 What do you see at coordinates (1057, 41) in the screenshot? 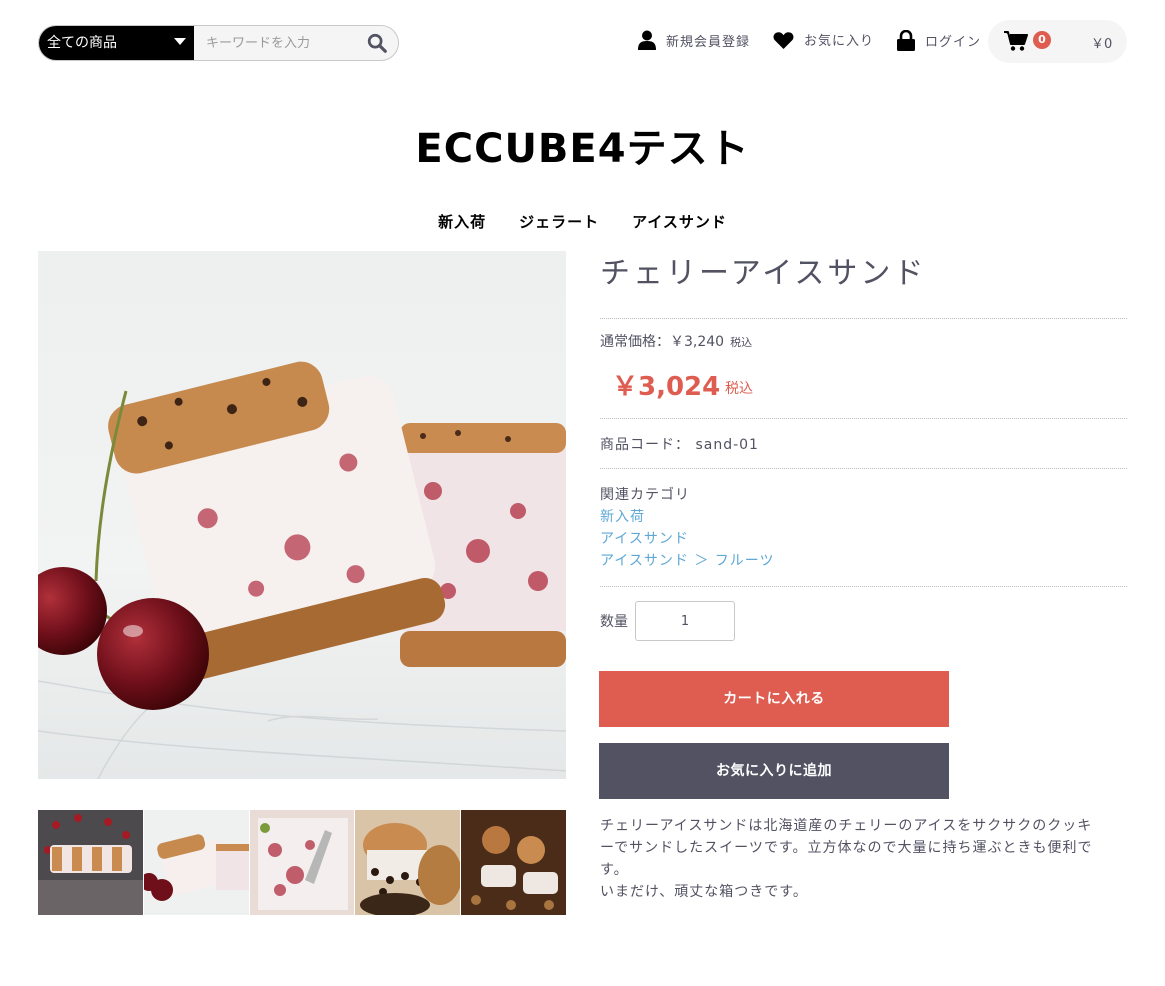
I see `cart-button: 0 ￥0` at bounding box center [1057, 41].